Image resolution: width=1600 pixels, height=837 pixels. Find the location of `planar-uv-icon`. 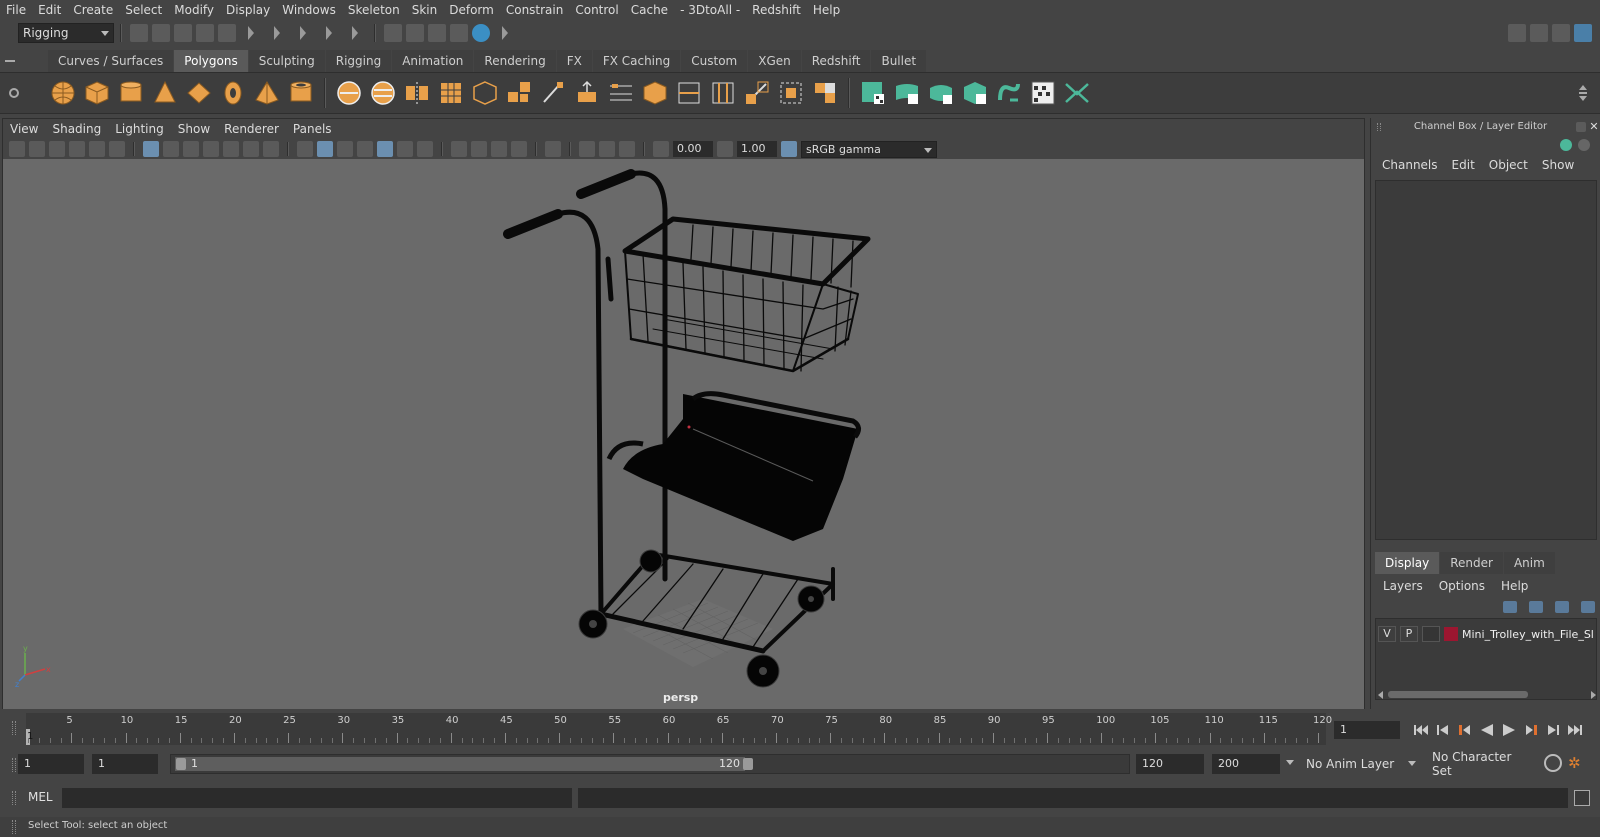

planar-uv-icon is located at coordinates (873, 93).